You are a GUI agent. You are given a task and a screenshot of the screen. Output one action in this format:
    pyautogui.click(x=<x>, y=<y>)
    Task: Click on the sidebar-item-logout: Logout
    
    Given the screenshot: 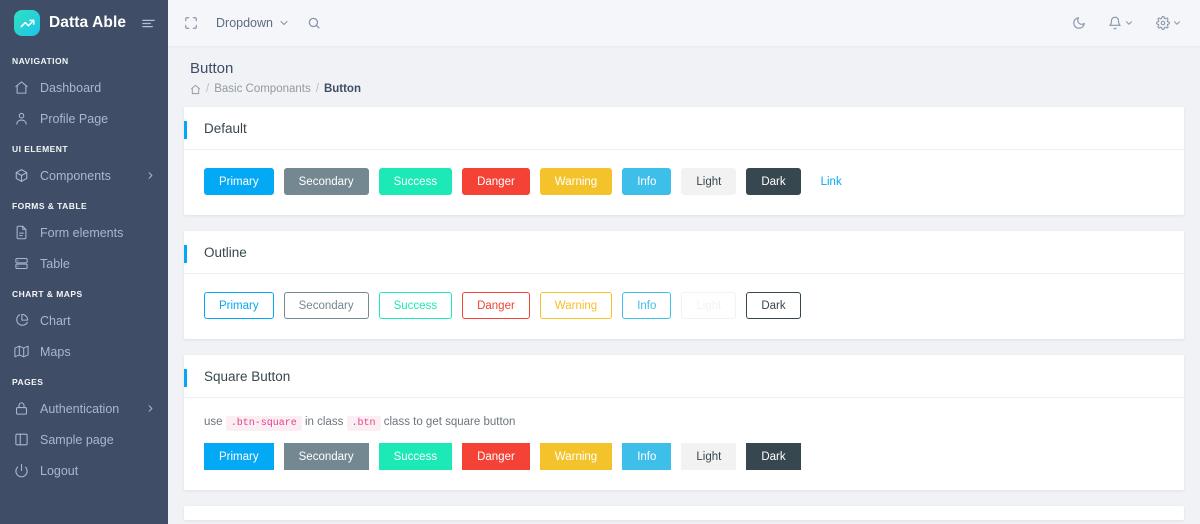 What is the action you would take?
    pyautogui.click(x=84, y=470)
    